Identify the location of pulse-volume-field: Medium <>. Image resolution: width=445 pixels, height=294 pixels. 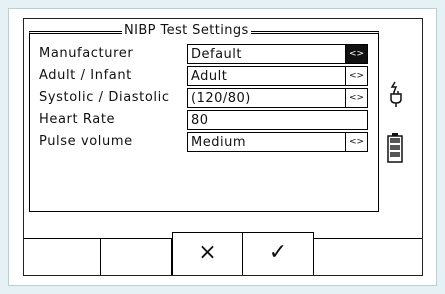
(277, 142).